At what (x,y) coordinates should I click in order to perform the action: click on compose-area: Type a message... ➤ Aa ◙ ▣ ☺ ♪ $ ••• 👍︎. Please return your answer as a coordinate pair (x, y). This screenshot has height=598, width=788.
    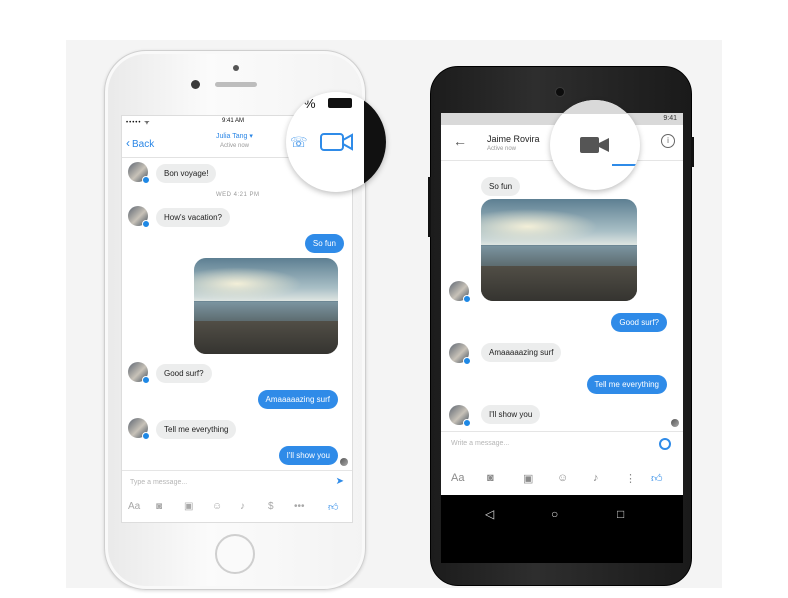
    Looking at the image, I should click on (237, 496).